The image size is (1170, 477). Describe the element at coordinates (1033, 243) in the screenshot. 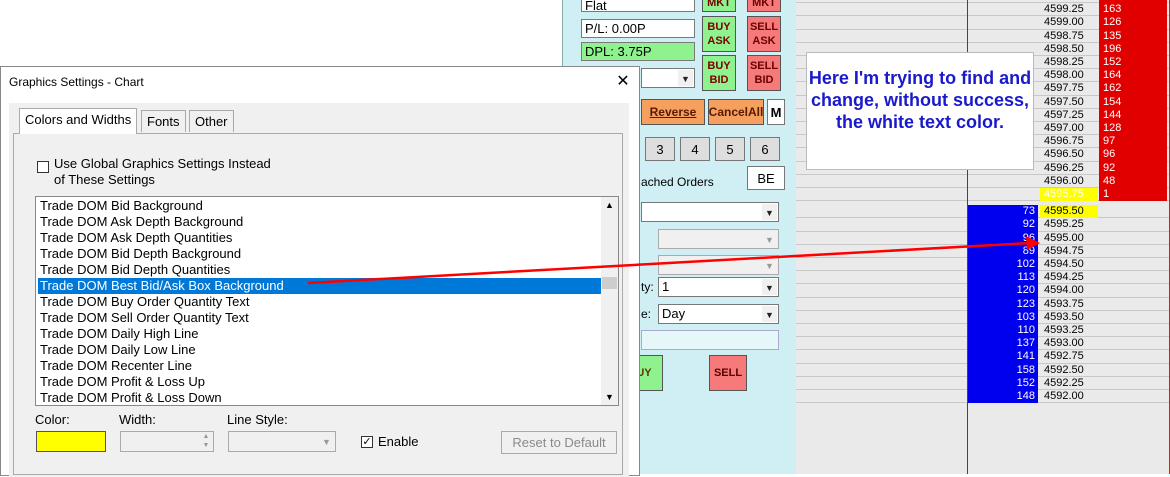

I see `arrow-head` at that location.